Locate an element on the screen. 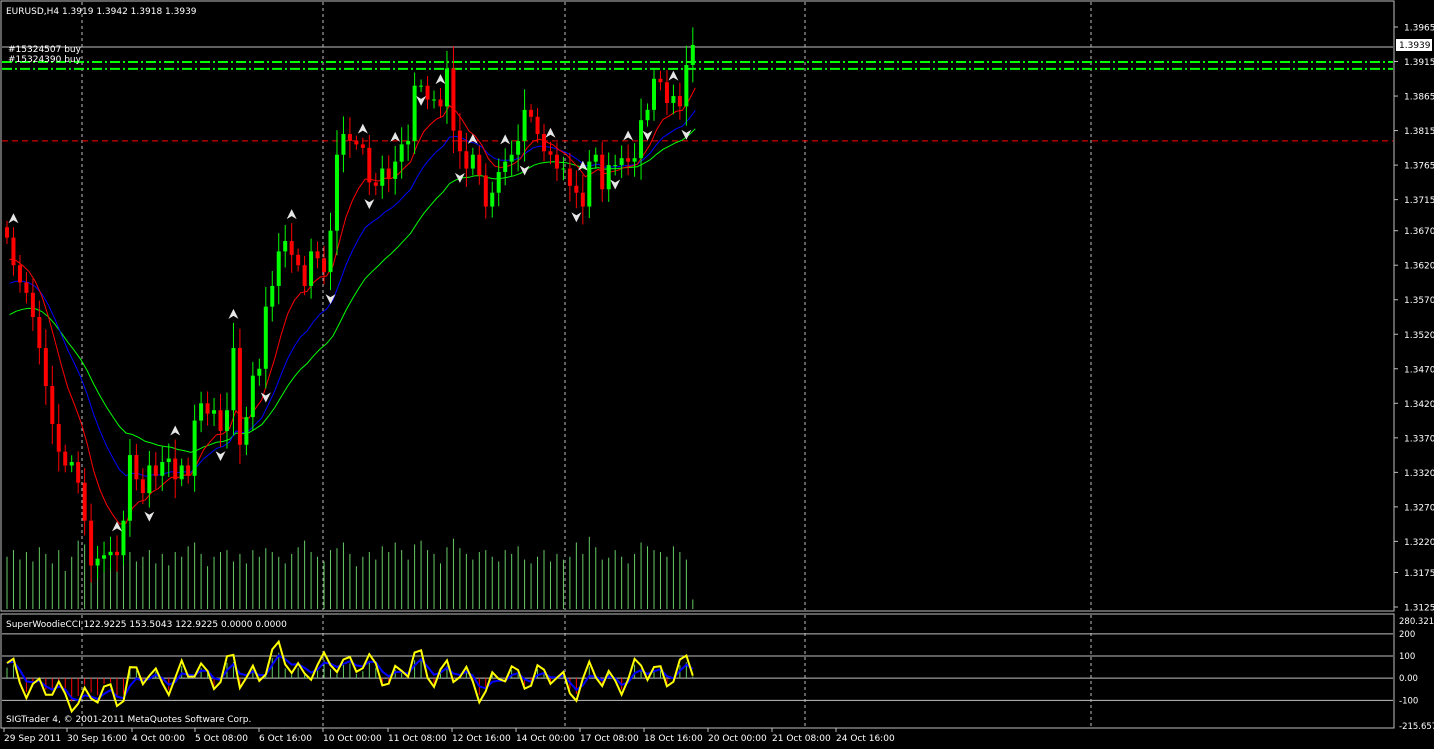  price-tick-label: 1.3470 is located at coordinates (1419, 370).